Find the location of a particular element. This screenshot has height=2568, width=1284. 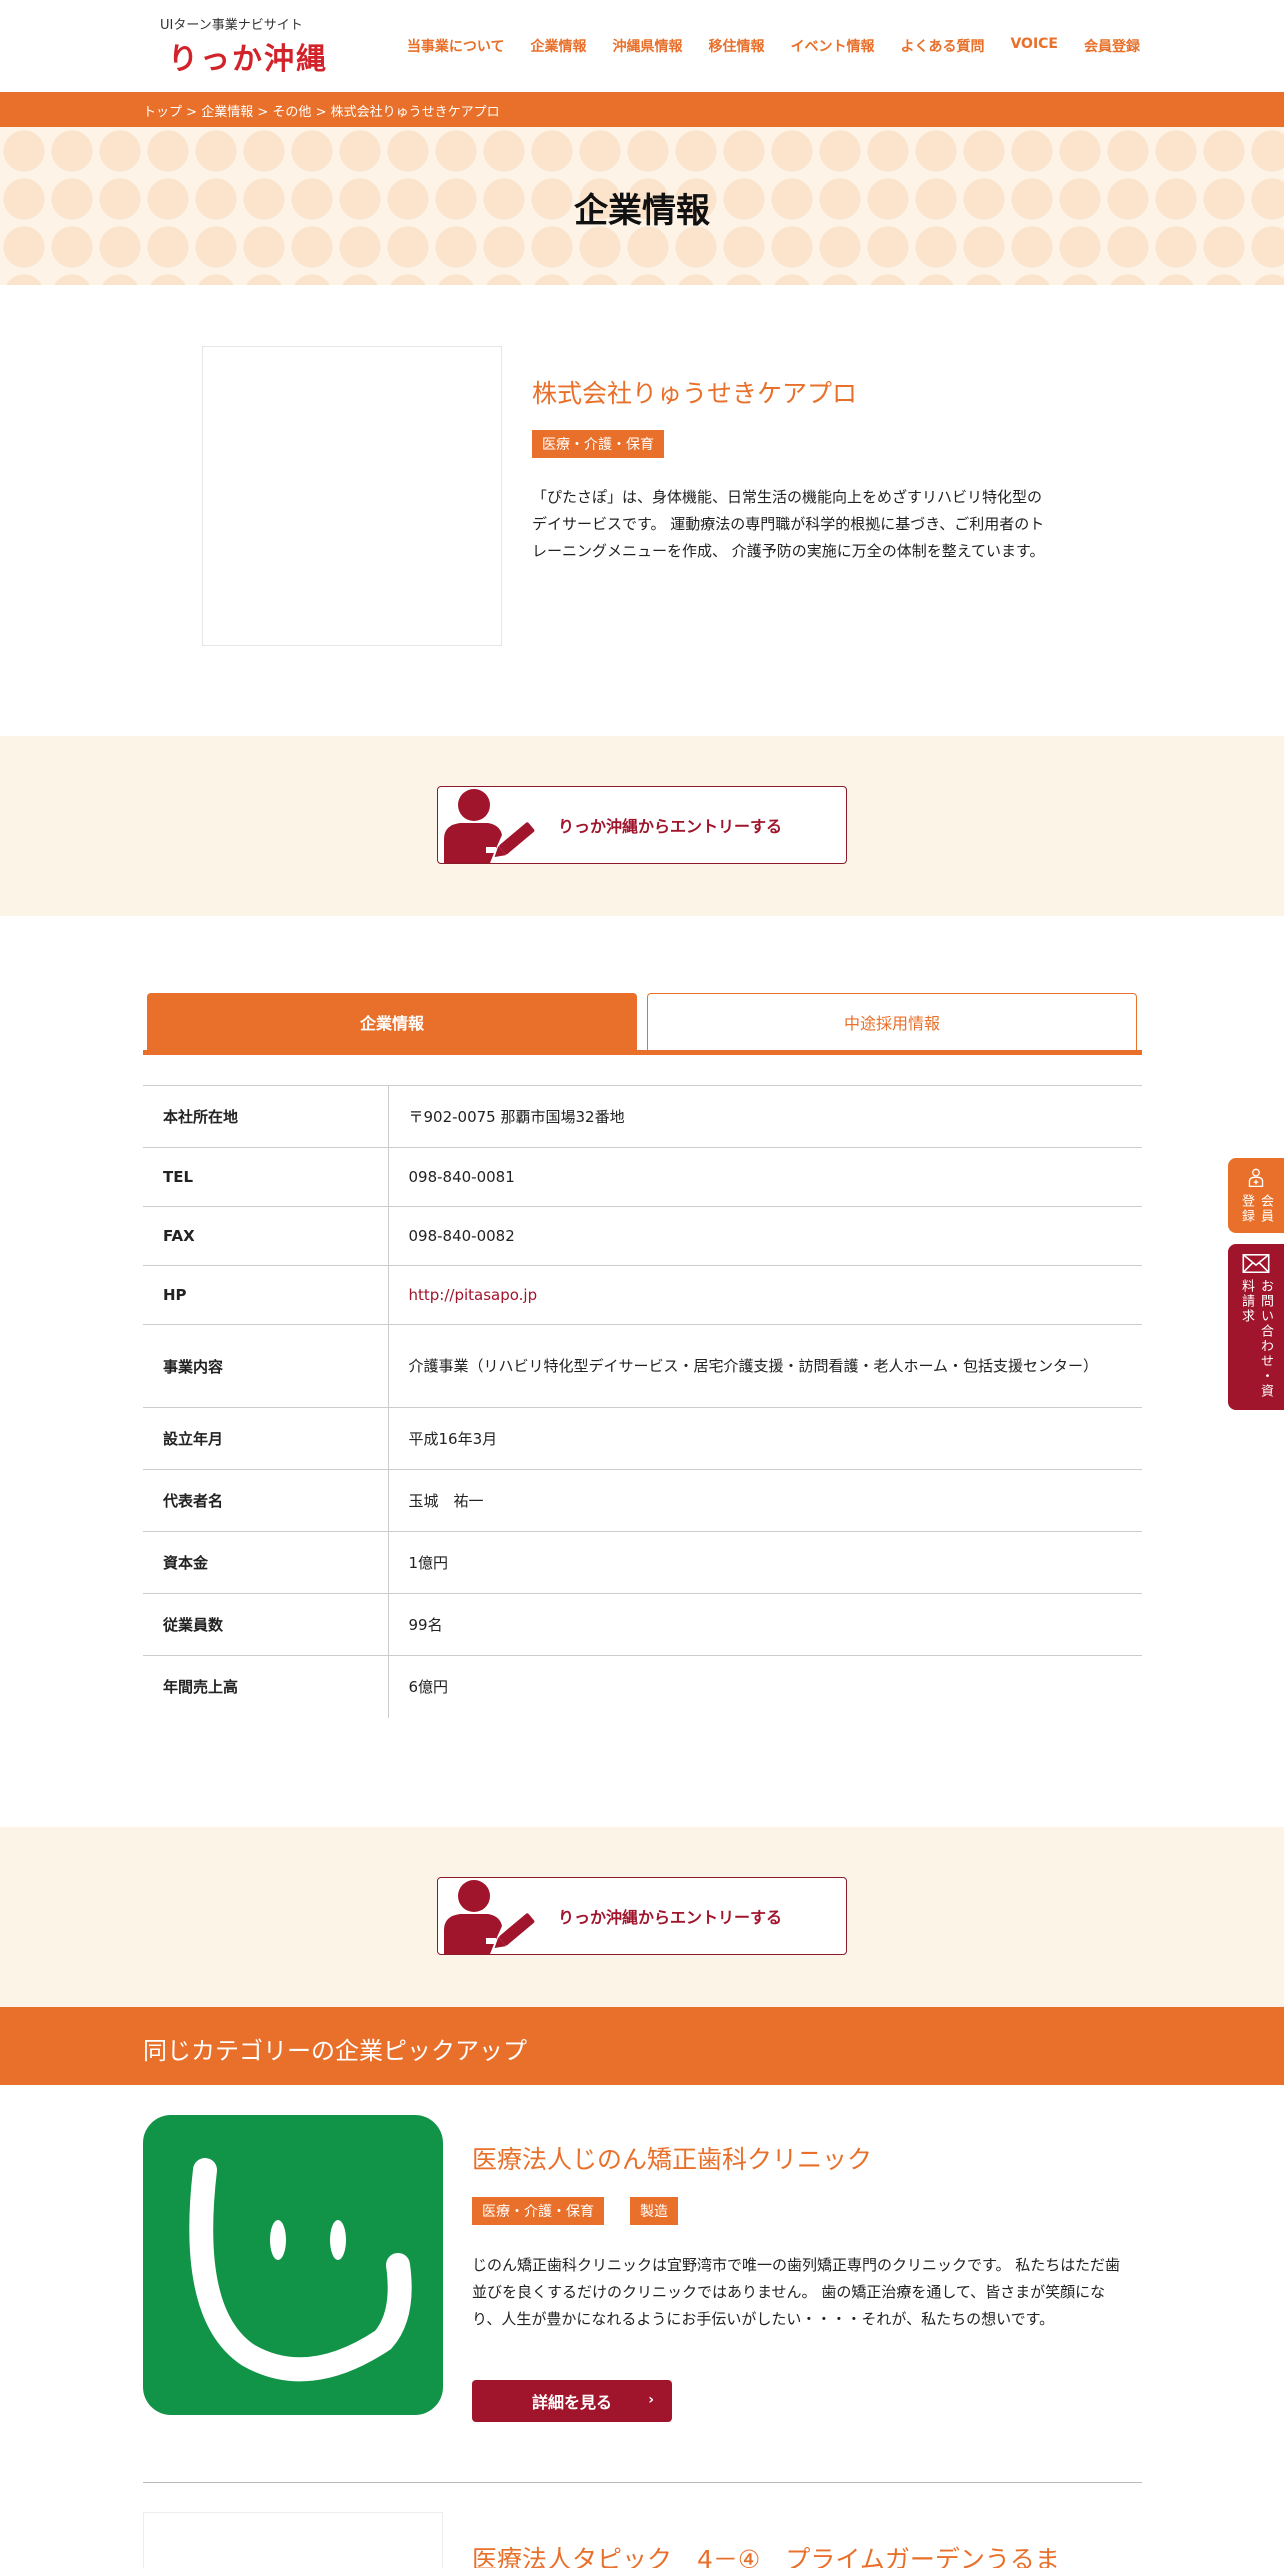

row-value-founded: 平成16年3月 is located at coordinates (453, 1438).